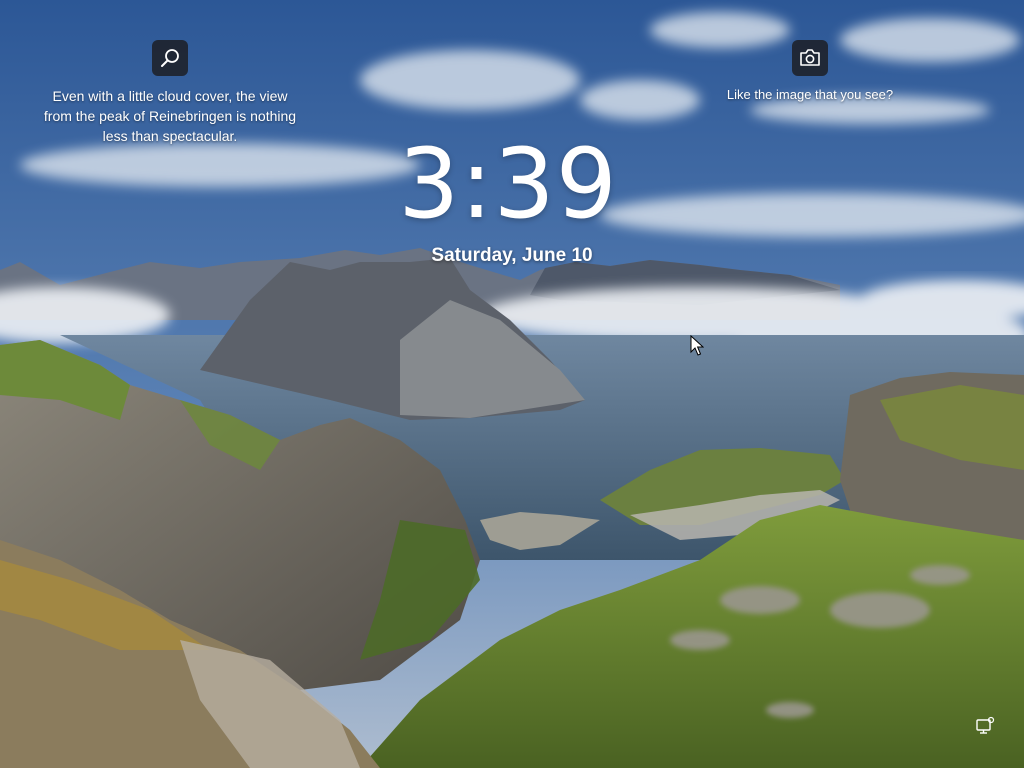  I want to click on lockscreen-date: Saturday, June 10, so click(512, 255).